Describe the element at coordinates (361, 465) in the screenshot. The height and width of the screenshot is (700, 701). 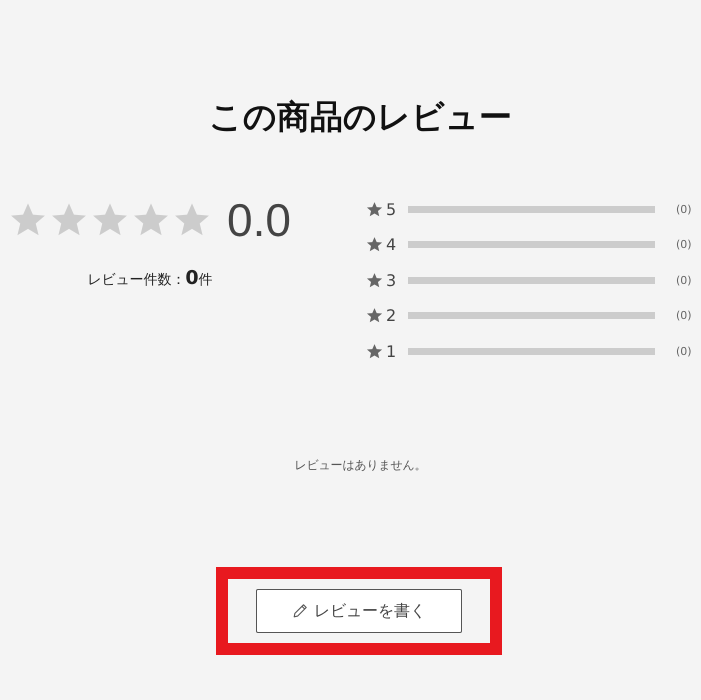
I see `empty-message: レビューはありません。` at that location.